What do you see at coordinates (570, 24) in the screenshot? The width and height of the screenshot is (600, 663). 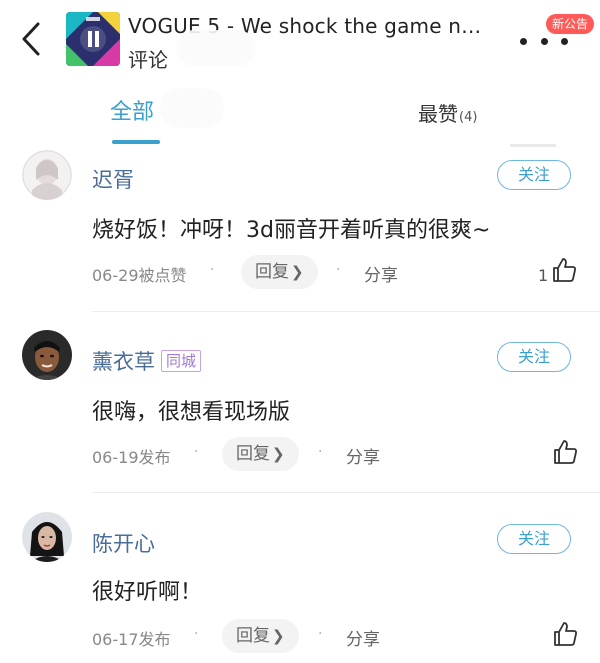 I see `new-notice-badge: 新公告` at bounding box center [570, 24].